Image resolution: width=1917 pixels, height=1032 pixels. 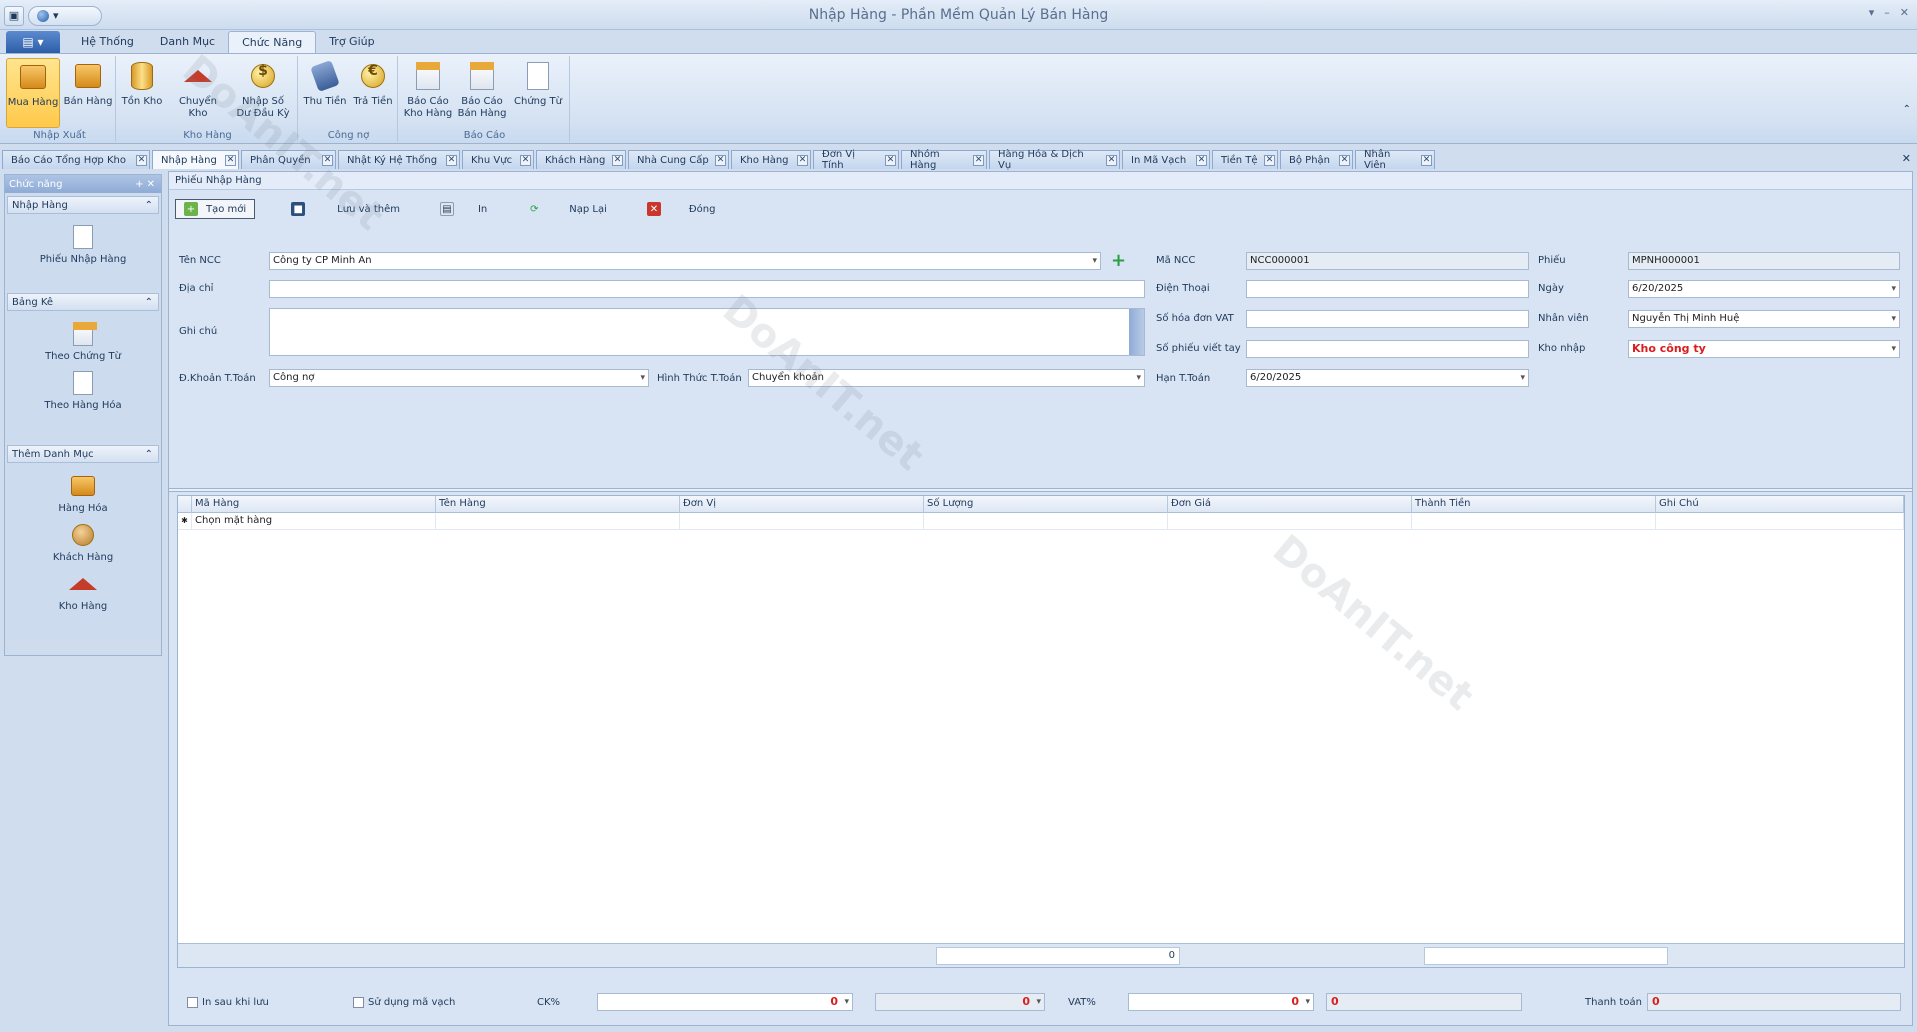 What do you see at coordinates (351, 42) in the screenshot?
I see `tab-tro-giup: Trợ Giúp` at bounding box center [351, 42].